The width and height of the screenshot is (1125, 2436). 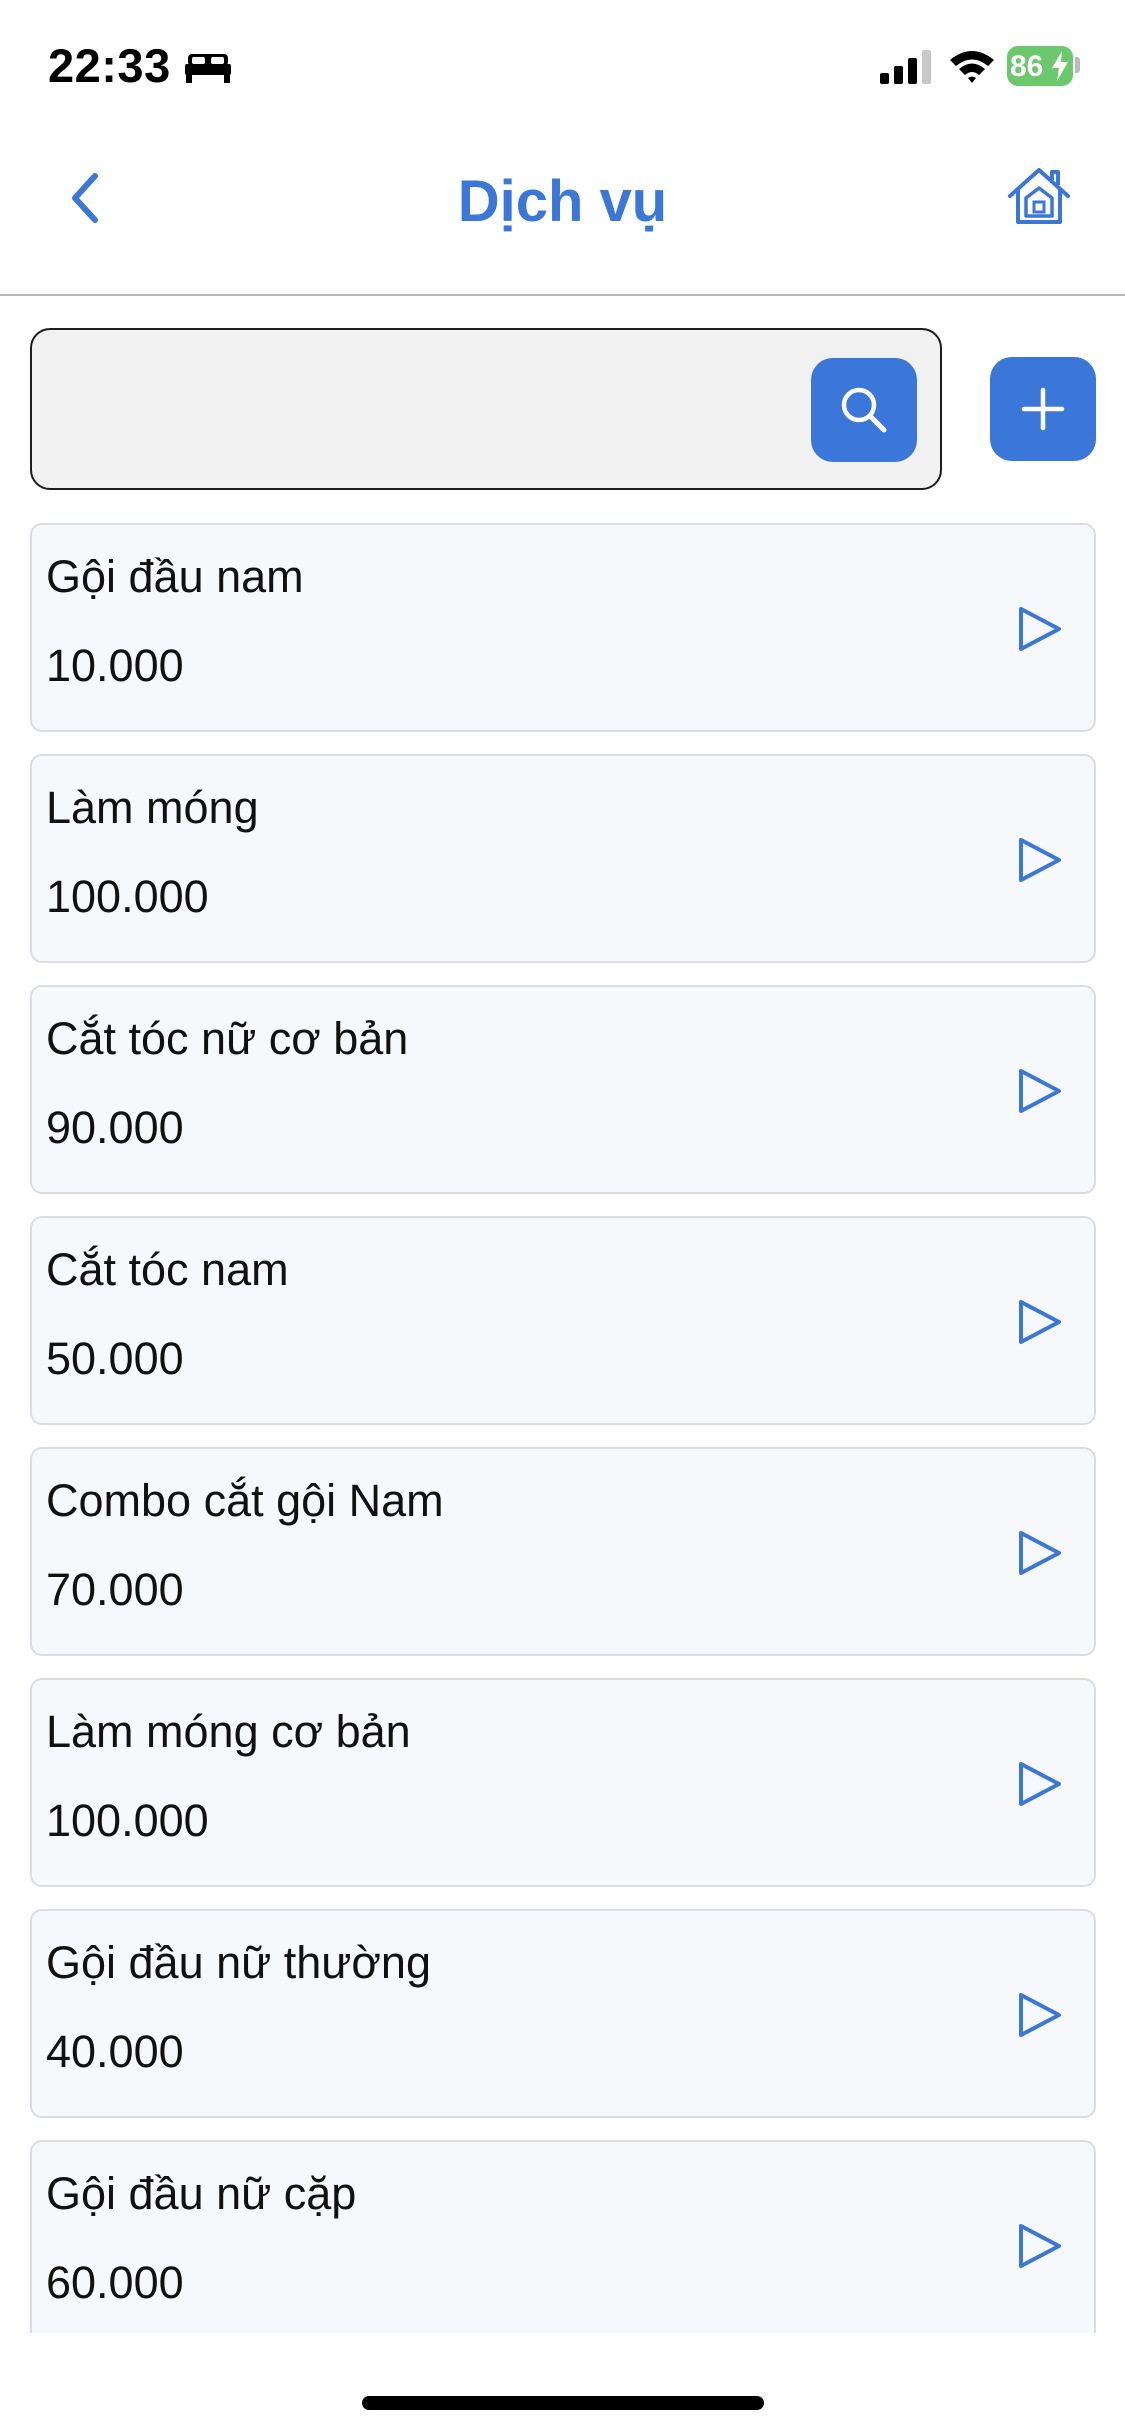 What do you see at coordinates (245, 1500) in the screenshot?
I see `service-name: Combo cắt gội Nam` at bounding box center [245, 1500].